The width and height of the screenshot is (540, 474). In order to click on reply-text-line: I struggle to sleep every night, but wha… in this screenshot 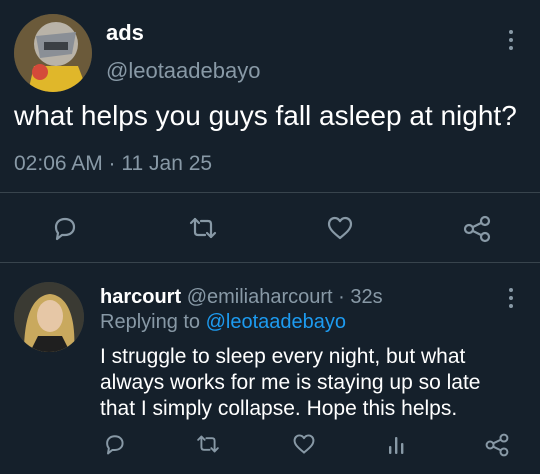, I will do `click(283, 356)`.